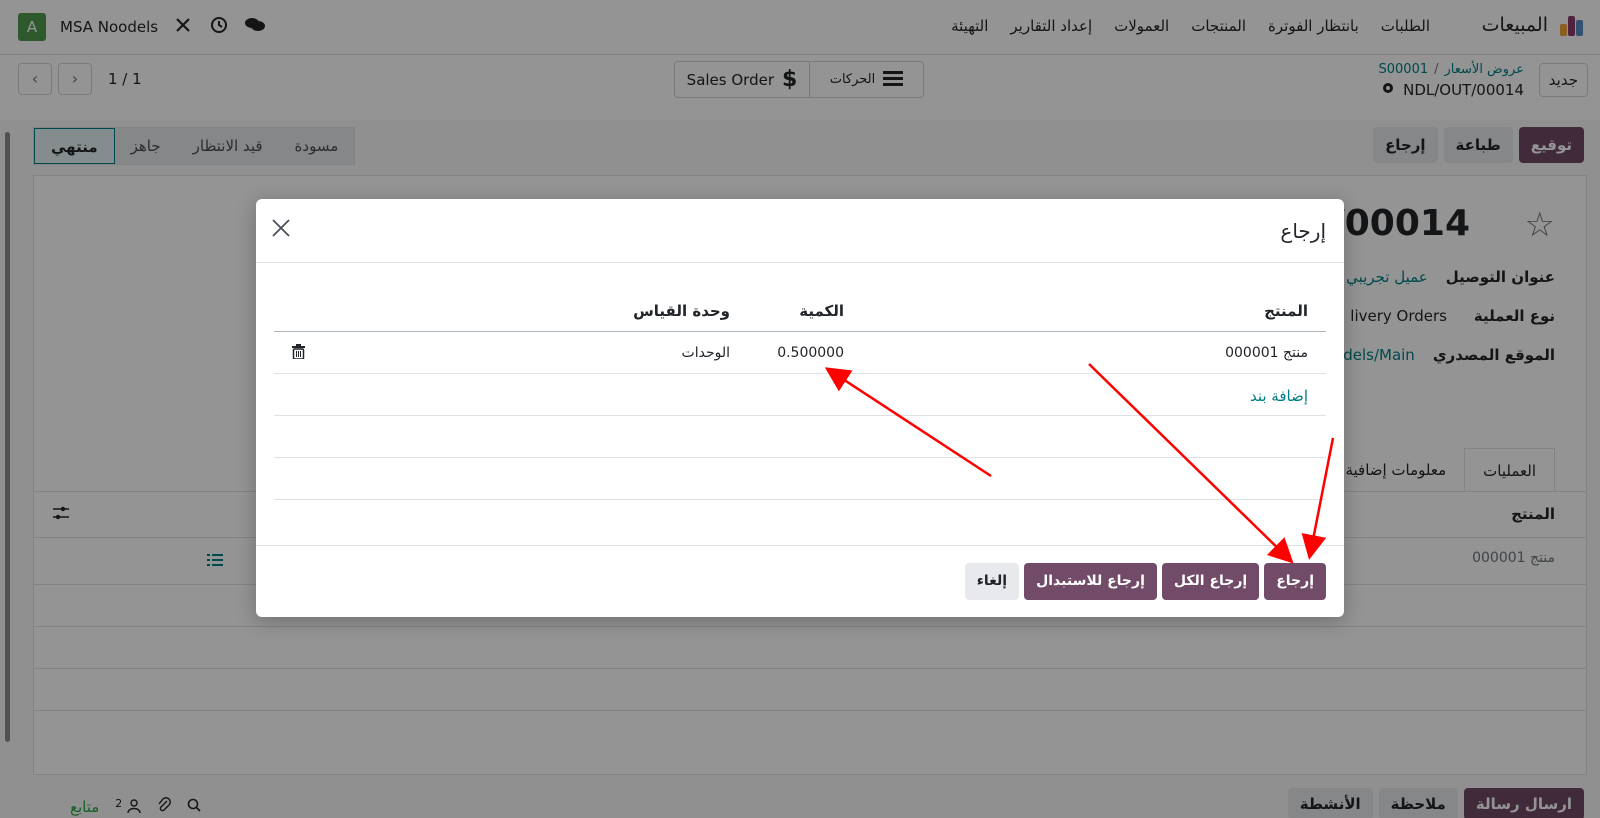 The width and height of the screenshot is (1600, 818). Describe the element at coordinates (800, 581) in the screenshot. I see `dialog-footer: إرجاع إرجاع الكل إرجاع للاستبدال إلغاء` at that location.